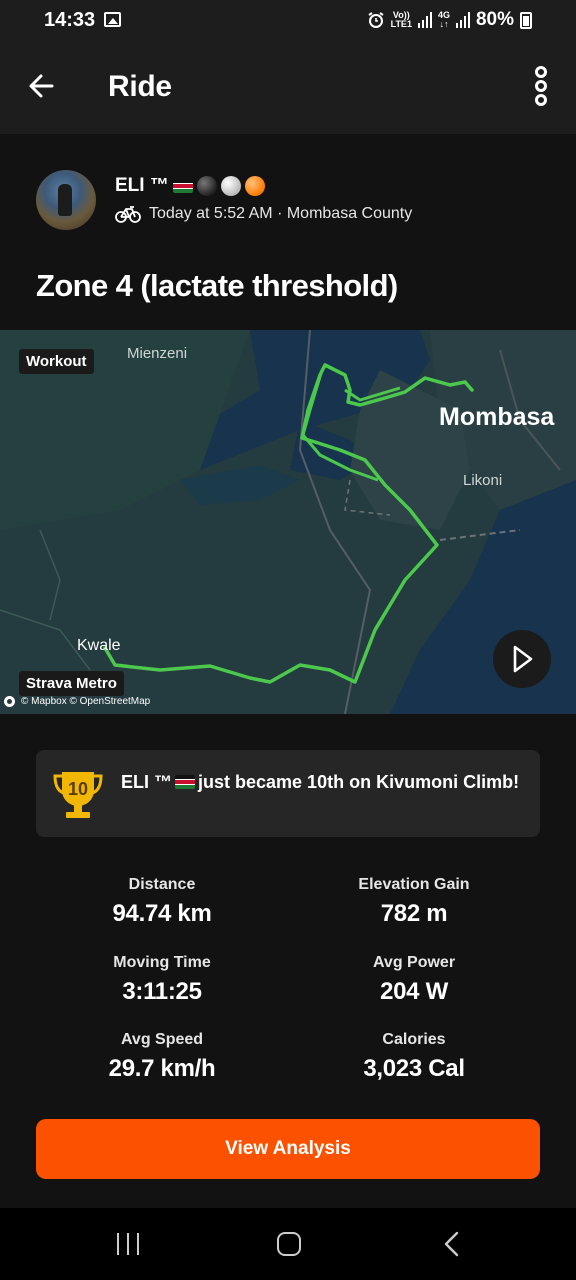 Image resolution: width=576 pixels, height=1280 pixels. What do you see at coordinates (443, 19) in the screenshot?
I see `4g-indicator: 4G ↓↑` at bounding box center [443, 19].